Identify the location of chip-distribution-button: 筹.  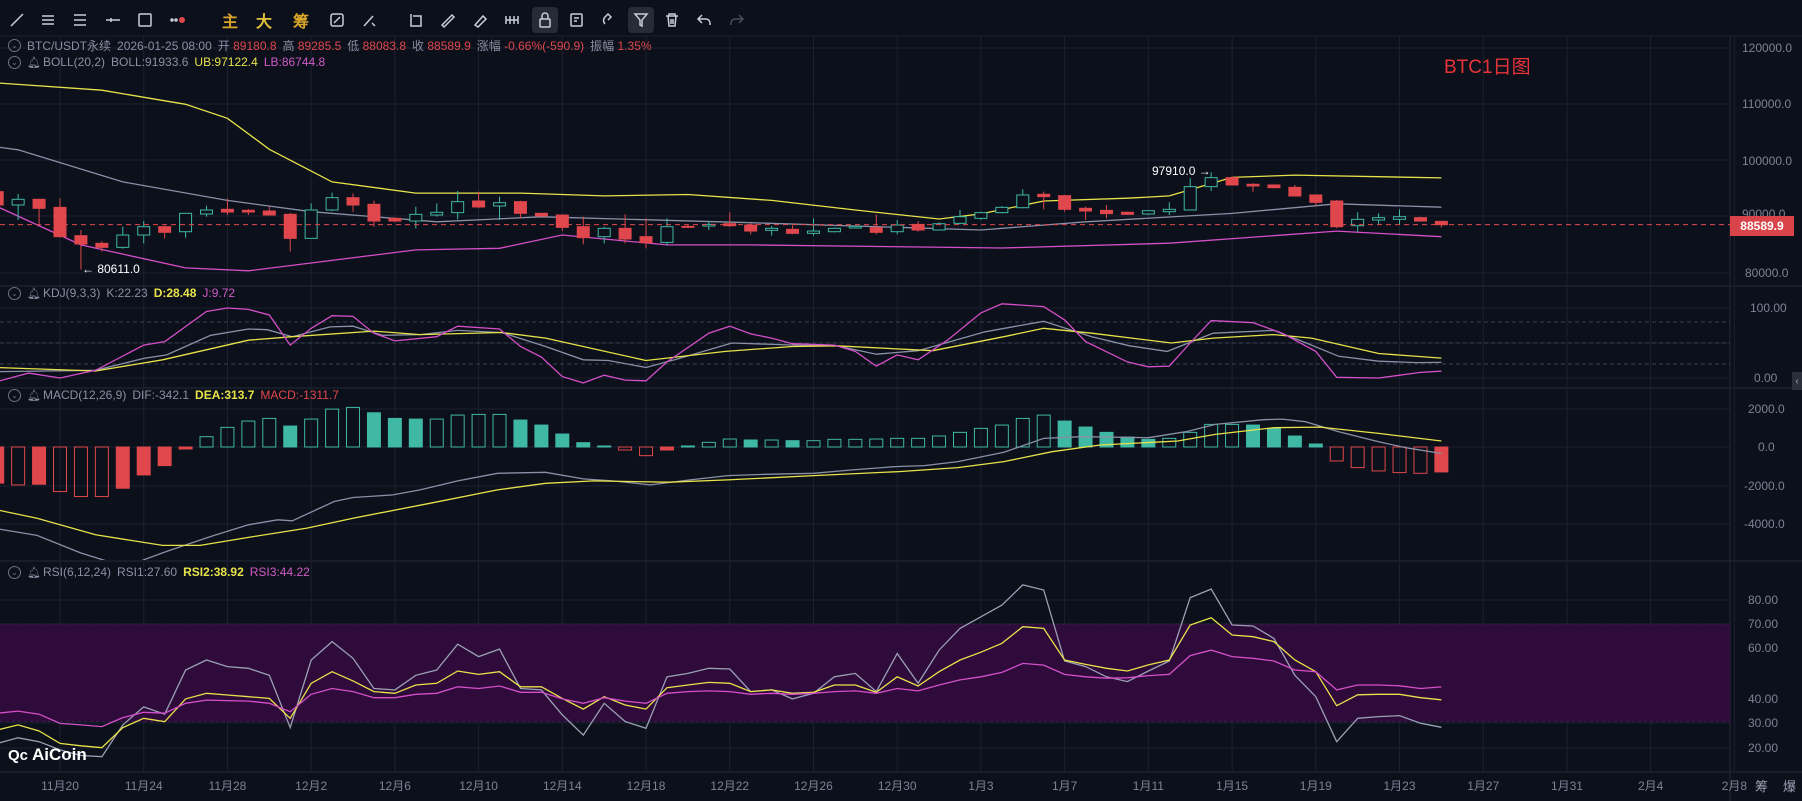
(301, 20).